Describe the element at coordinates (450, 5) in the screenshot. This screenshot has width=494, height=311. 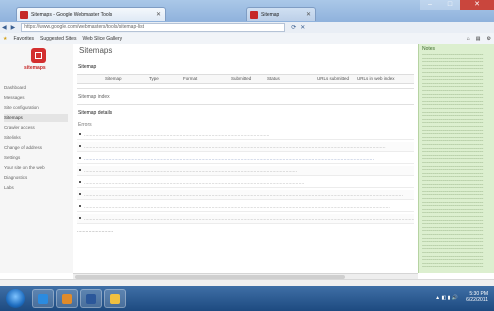
I see `maximize-button: □` at that location.